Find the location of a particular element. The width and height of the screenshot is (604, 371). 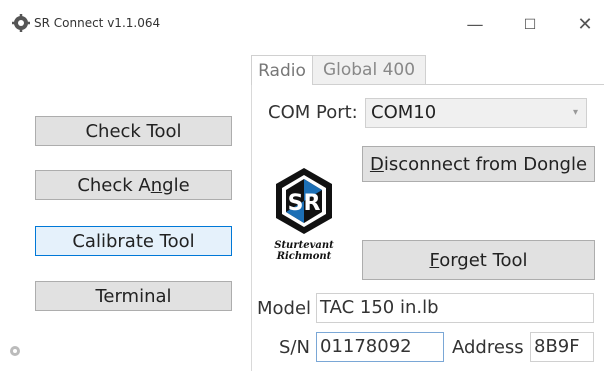

disconnect-dongle-label: Disconnect from Dongle is located at coordinates (478, 164).